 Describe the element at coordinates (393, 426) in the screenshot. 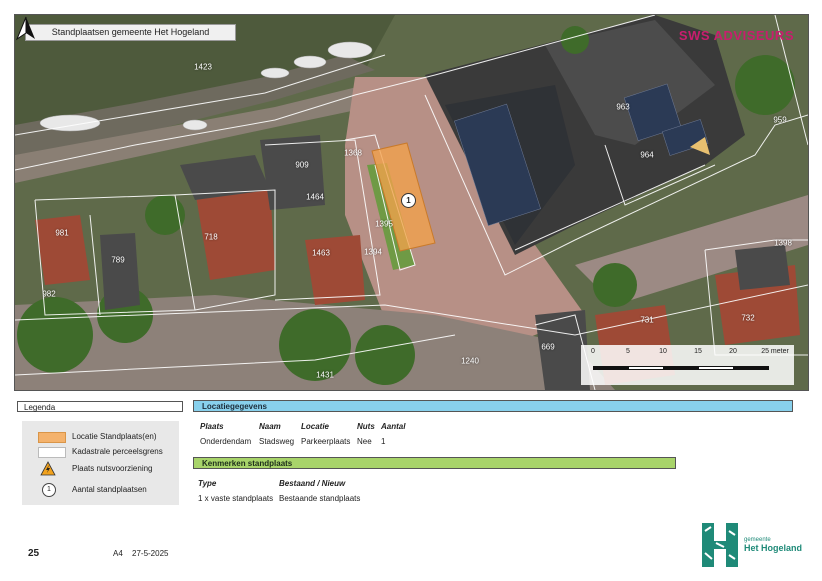

I see `location-header-aantal: Aantal` at that location.